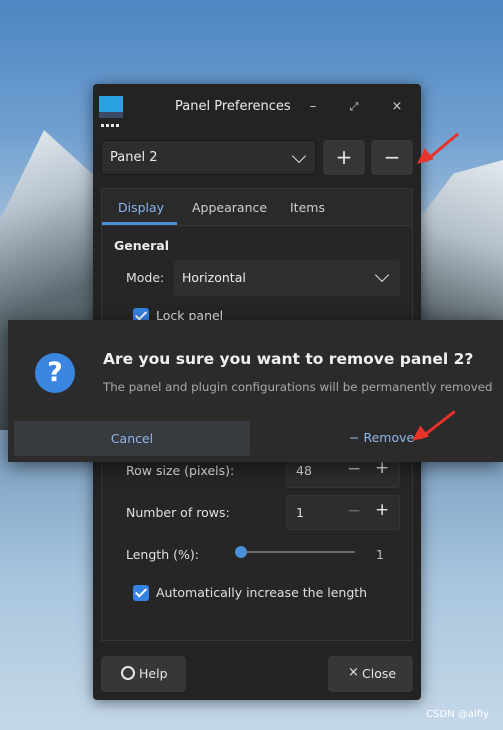  I want to click on tab-display: Display, so click(141, 207).